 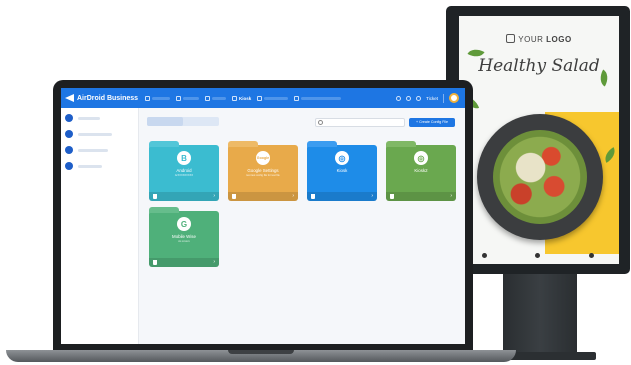 I want to click on card-name: Google Settings, so click(x=263, y=170).